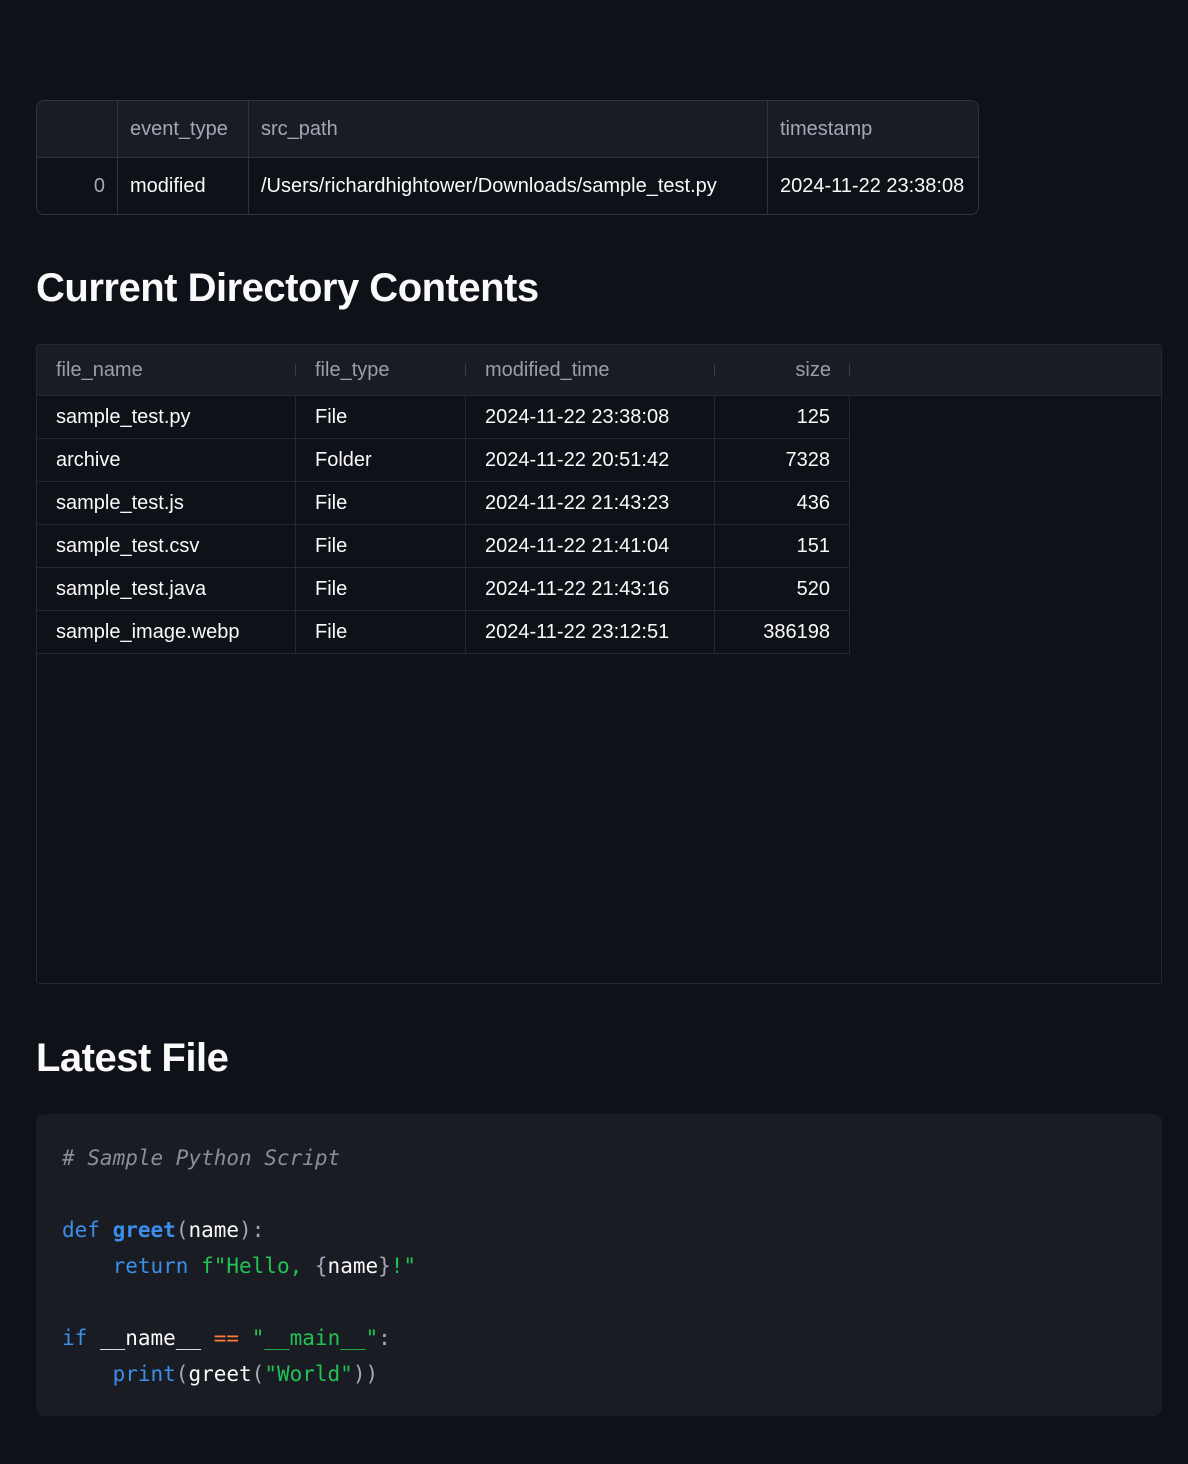 This screenshot has width=1188, height=1464. Describe the element at coordinates (75, 1338) in the screenshot. I see `code-keyword-if: if` at that location.